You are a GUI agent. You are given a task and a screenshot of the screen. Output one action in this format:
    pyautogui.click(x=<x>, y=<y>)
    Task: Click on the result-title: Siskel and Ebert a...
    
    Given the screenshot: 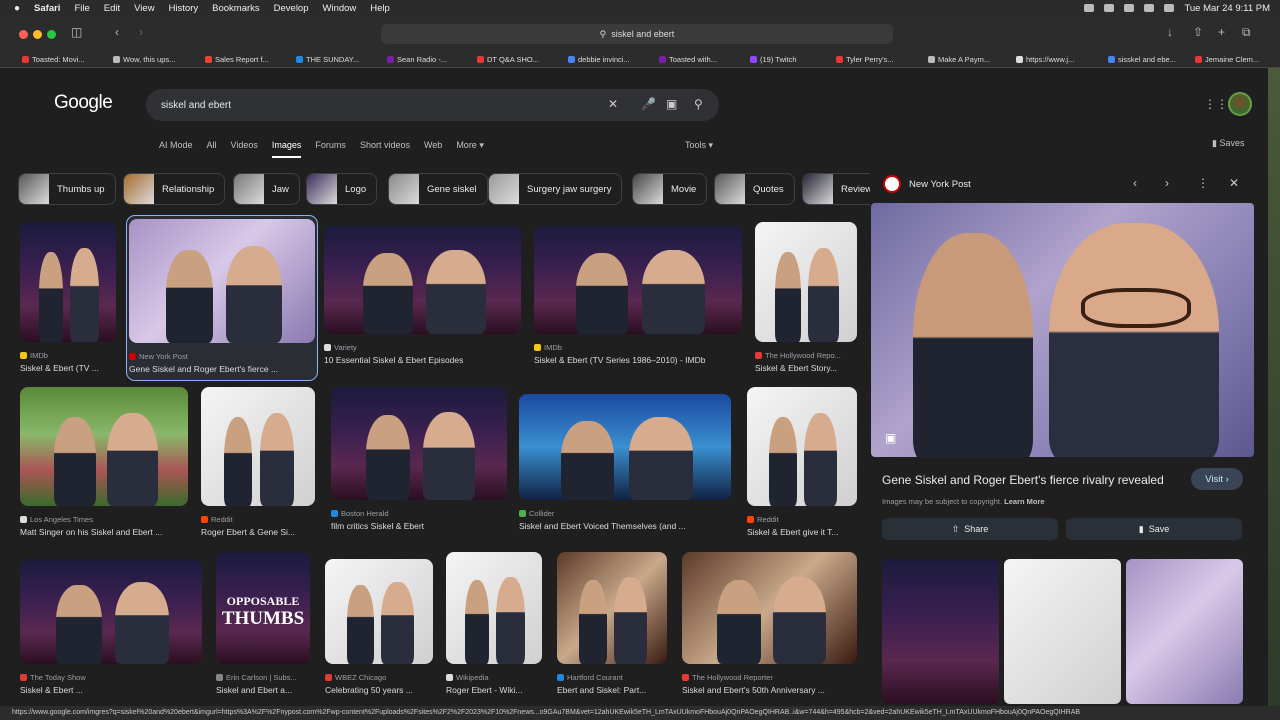 What is the action you would take?
    pyautogui.click(x=264, y=690)
    